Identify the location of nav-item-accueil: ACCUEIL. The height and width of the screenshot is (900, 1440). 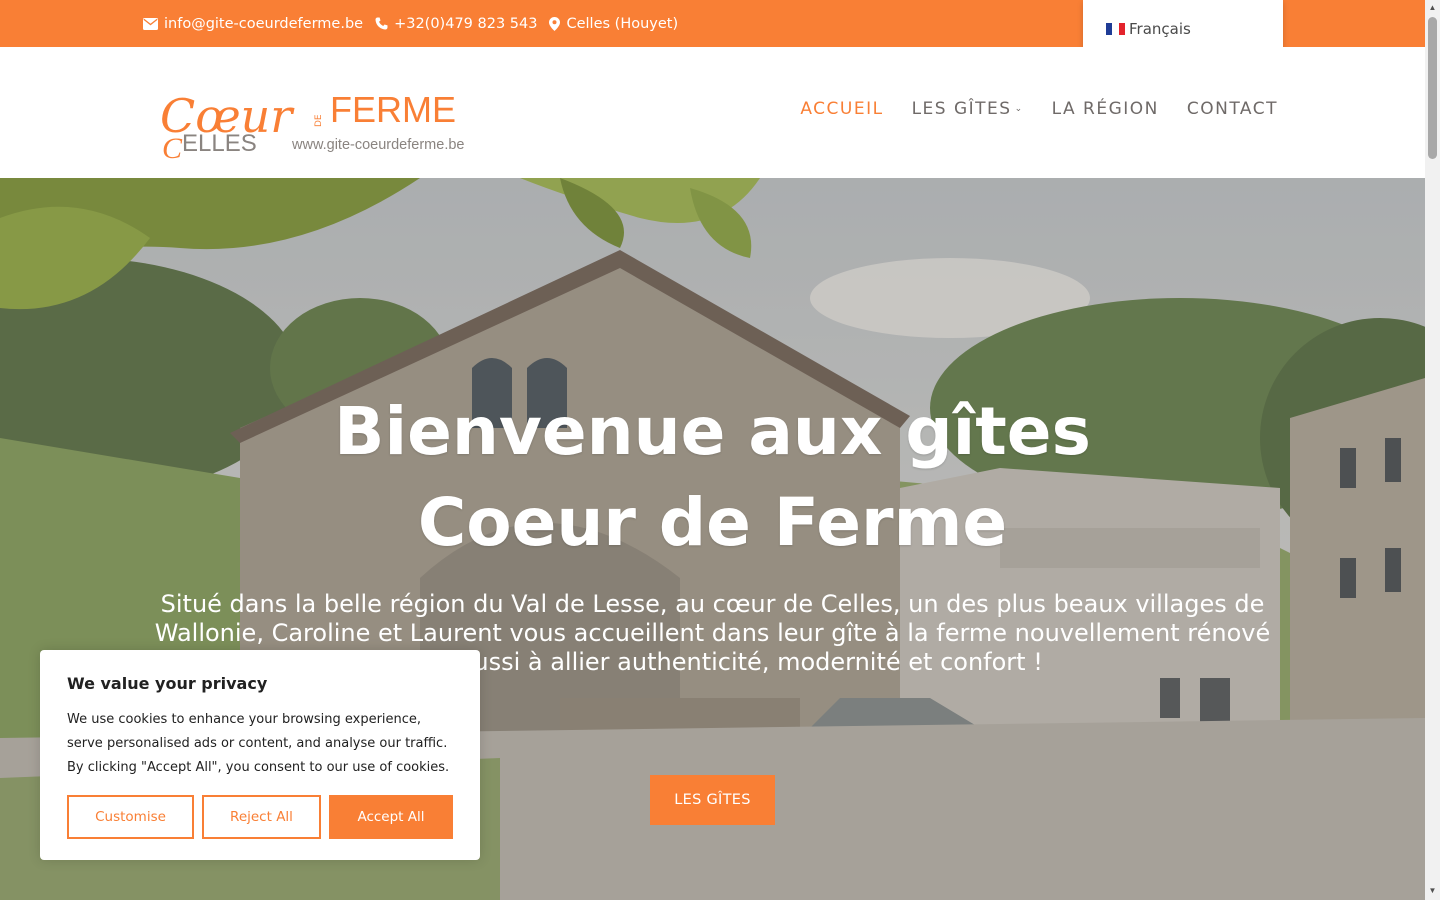
(841, 109).